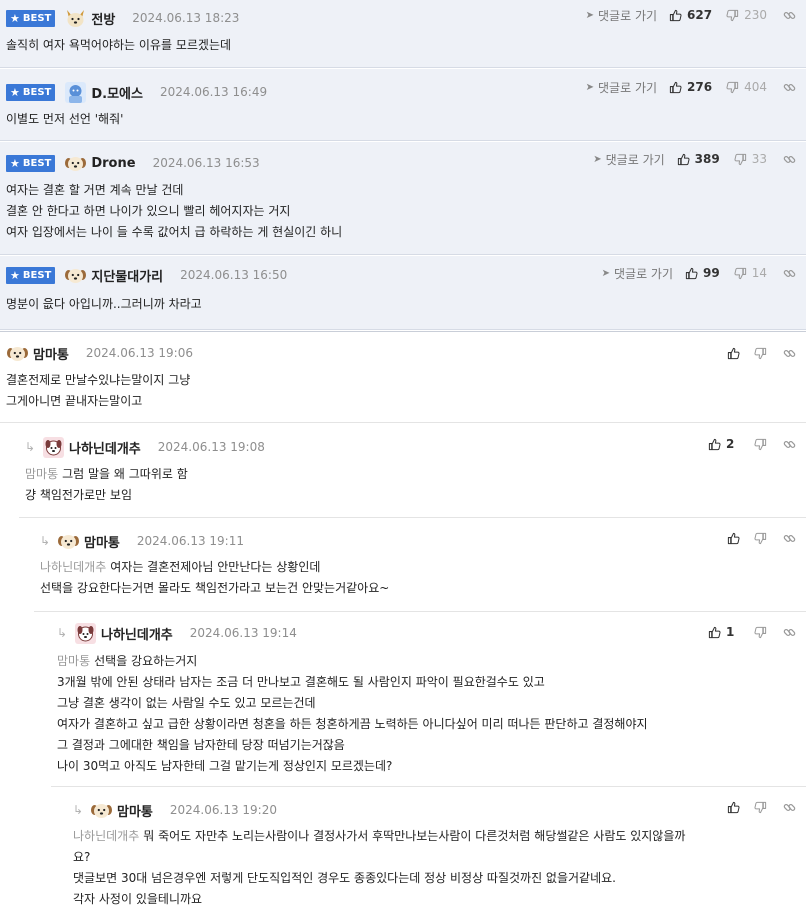  Describe the element at coordinates (711, 273) in the screenshot. I see `upvote-count: 99` at that location.